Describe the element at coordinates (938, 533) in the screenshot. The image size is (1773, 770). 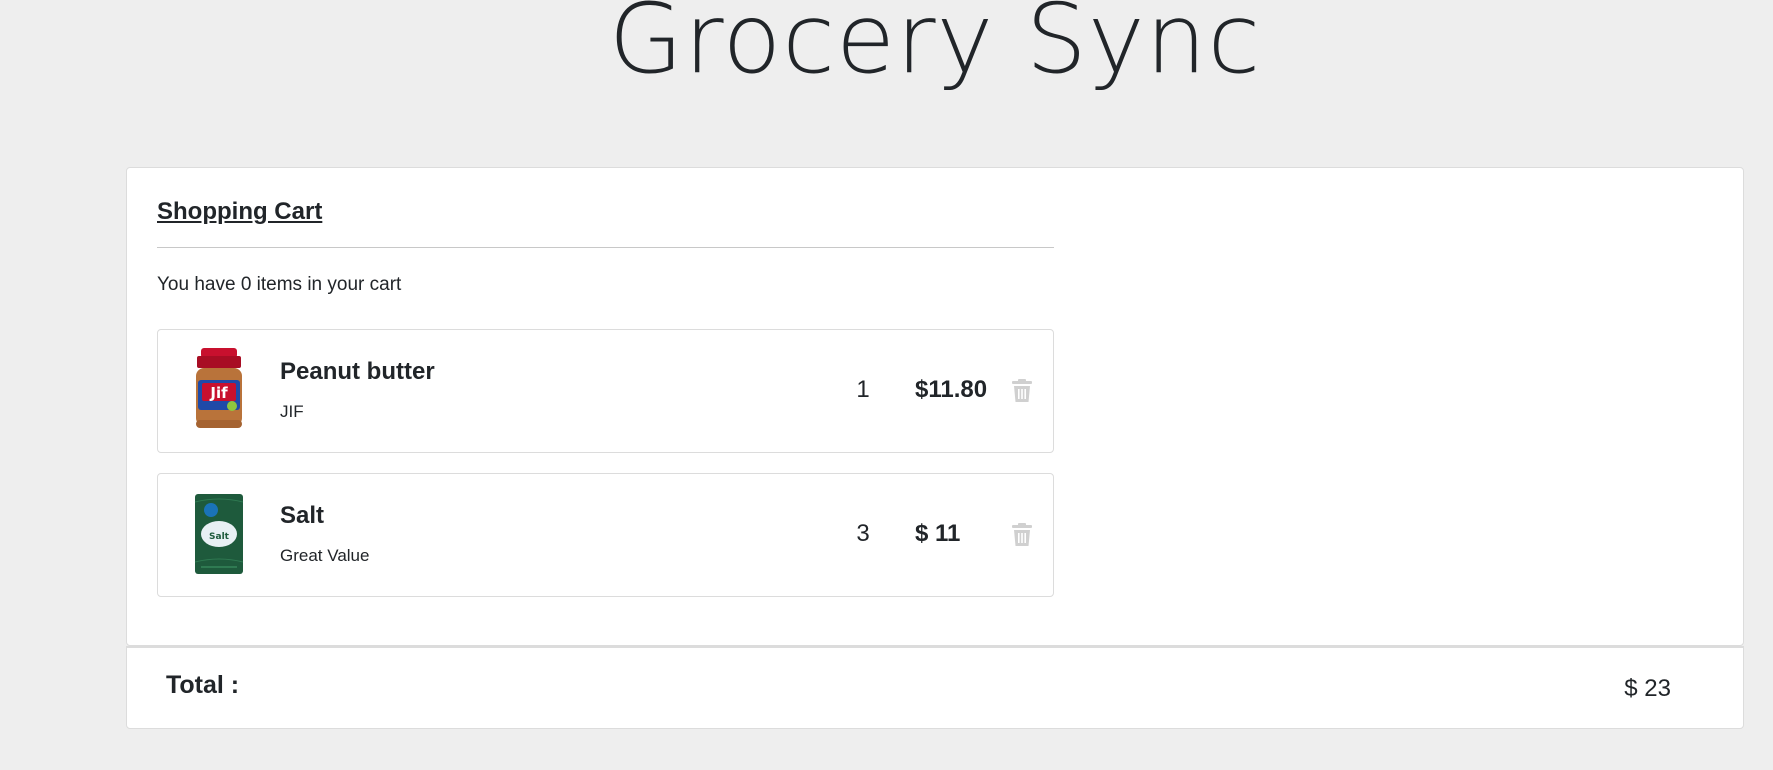
I see `item-price: $ 11` at that location.